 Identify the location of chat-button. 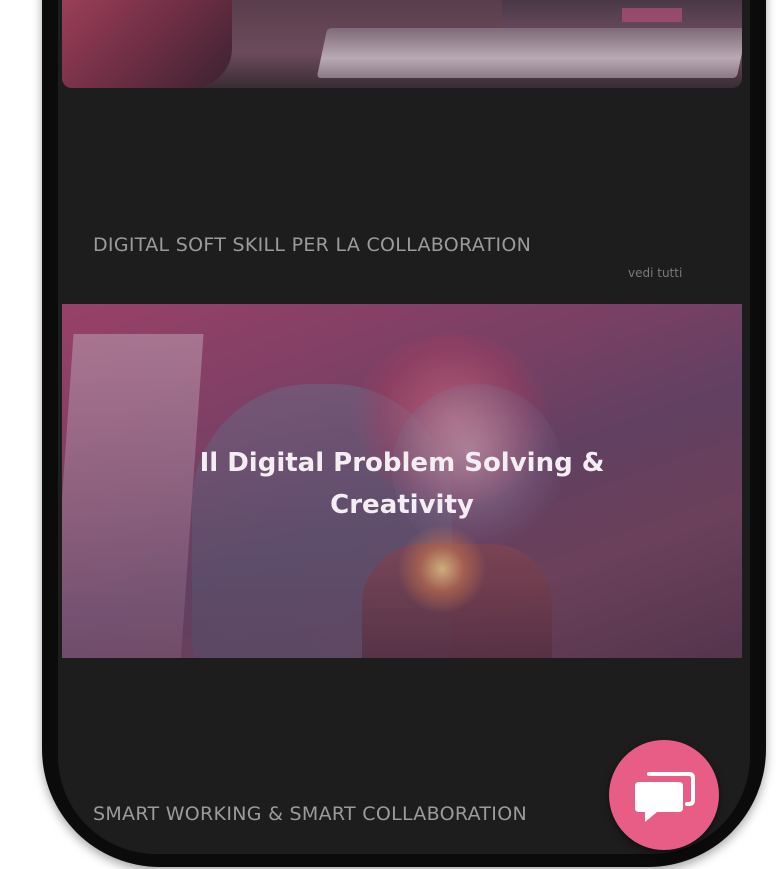
(664, 795).